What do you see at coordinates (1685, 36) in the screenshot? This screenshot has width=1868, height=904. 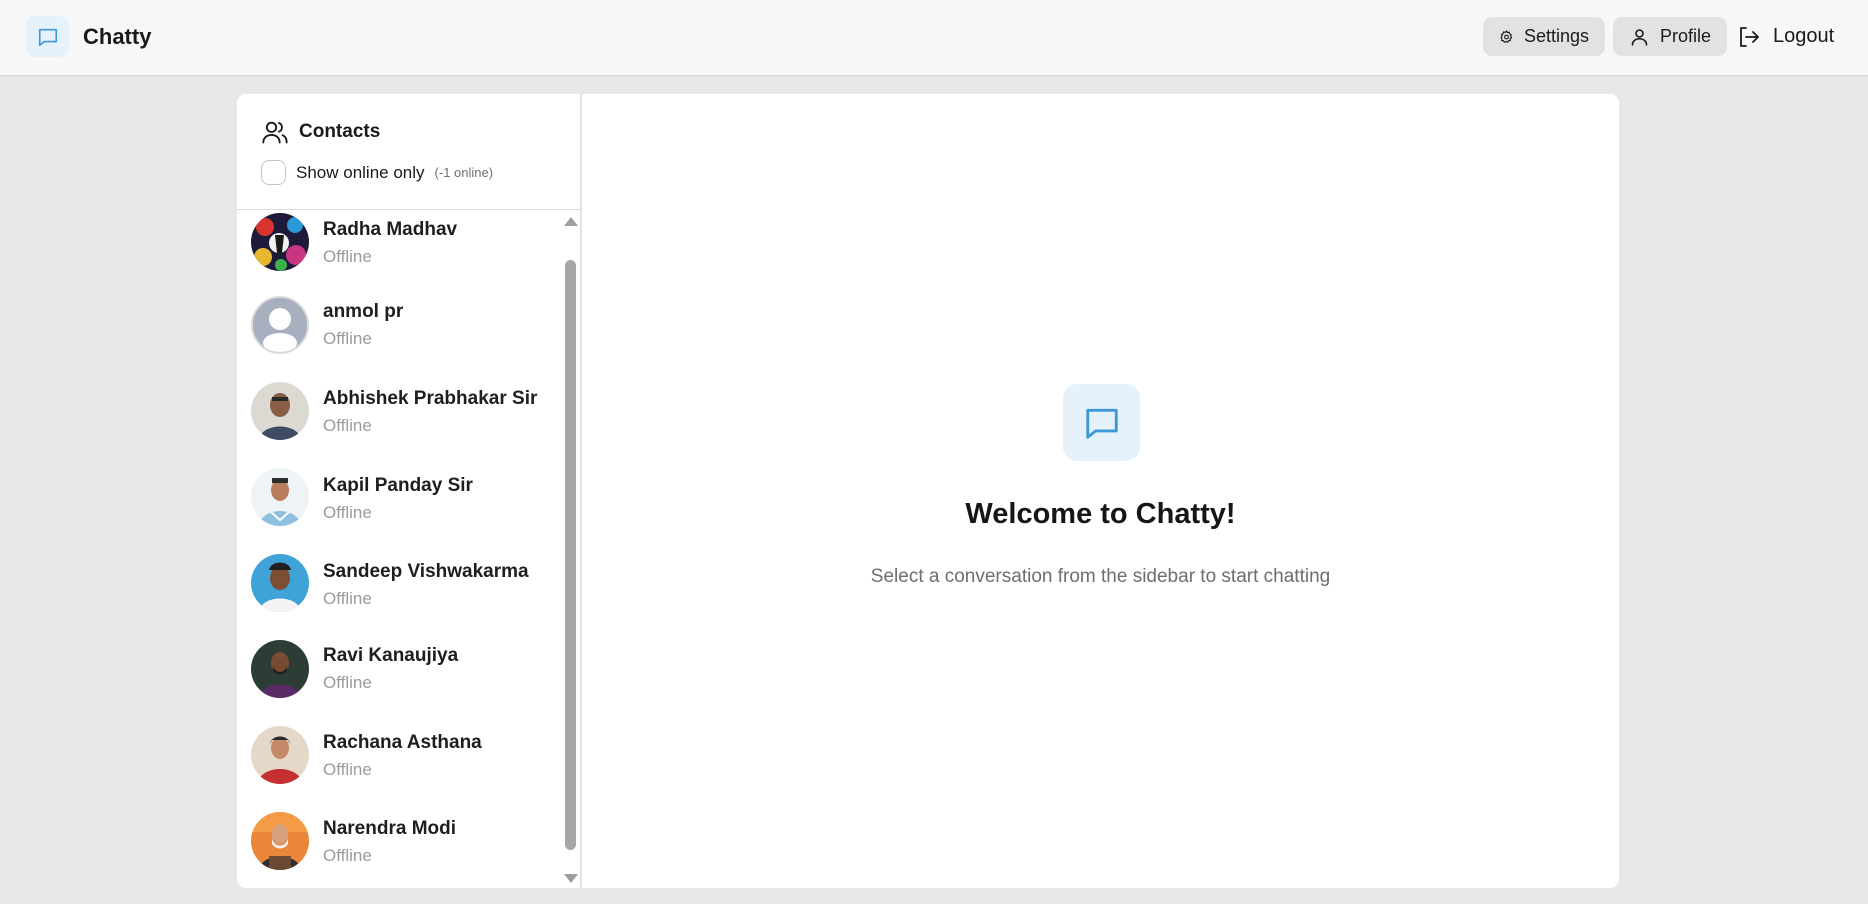 I see `profile-label: Profile` at bounding box center [1685, 36].